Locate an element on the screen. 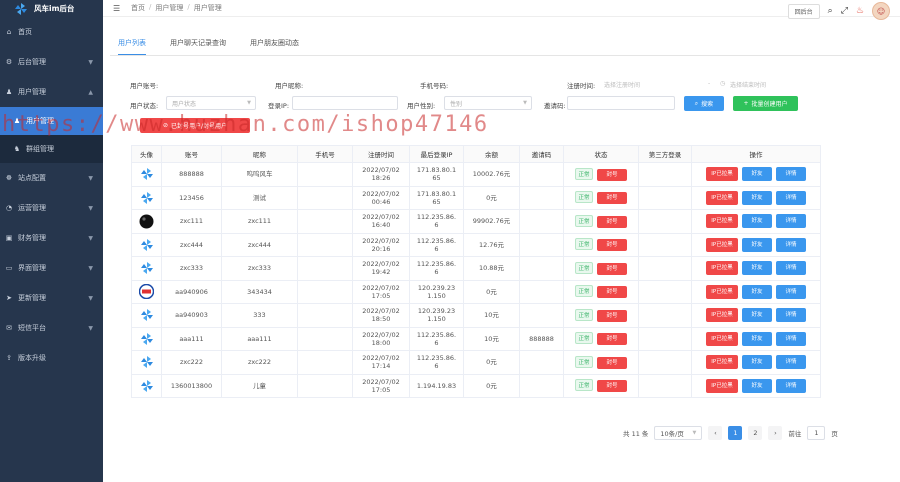 Image resolution: width=900 pixels, height=482 pixels. notification-icon: ♨ is located at coordinates (860, 11).